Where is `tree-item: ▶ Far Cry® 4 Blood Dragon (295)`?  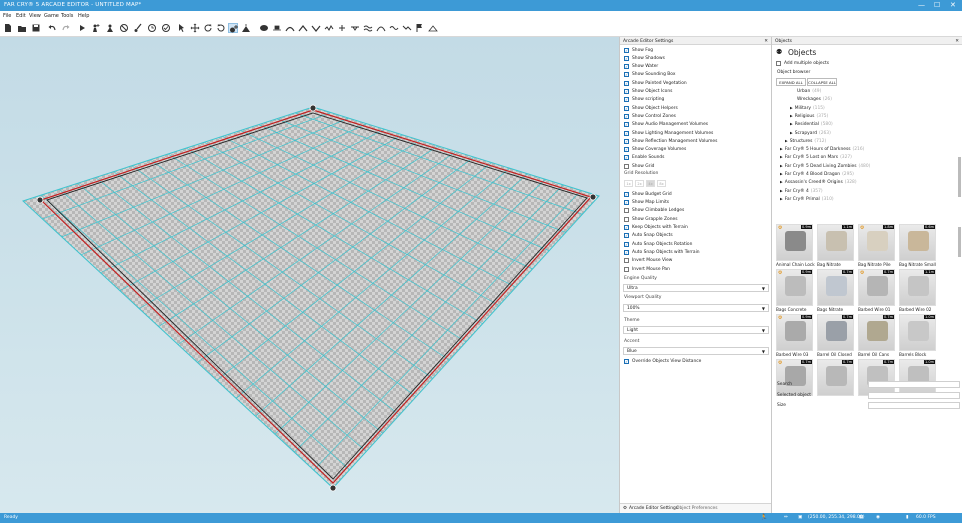 tree-item: ▶ Far Cry® 4 Blood Dragon (295) is located at coordinates (817, 174).